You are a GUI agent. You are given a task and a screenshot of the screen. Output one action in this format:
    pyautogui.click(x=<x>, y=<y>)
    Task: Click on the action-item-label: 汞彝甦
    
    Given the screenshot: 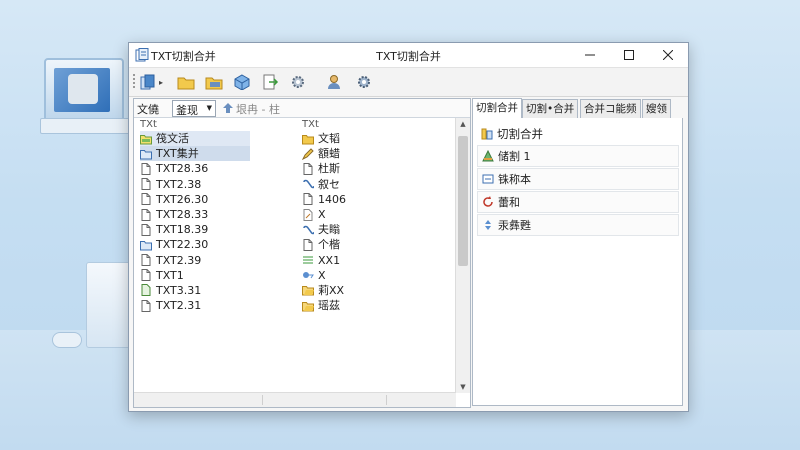 What is the action you would take?
    pyautogui.click(x=514, y=225)
    